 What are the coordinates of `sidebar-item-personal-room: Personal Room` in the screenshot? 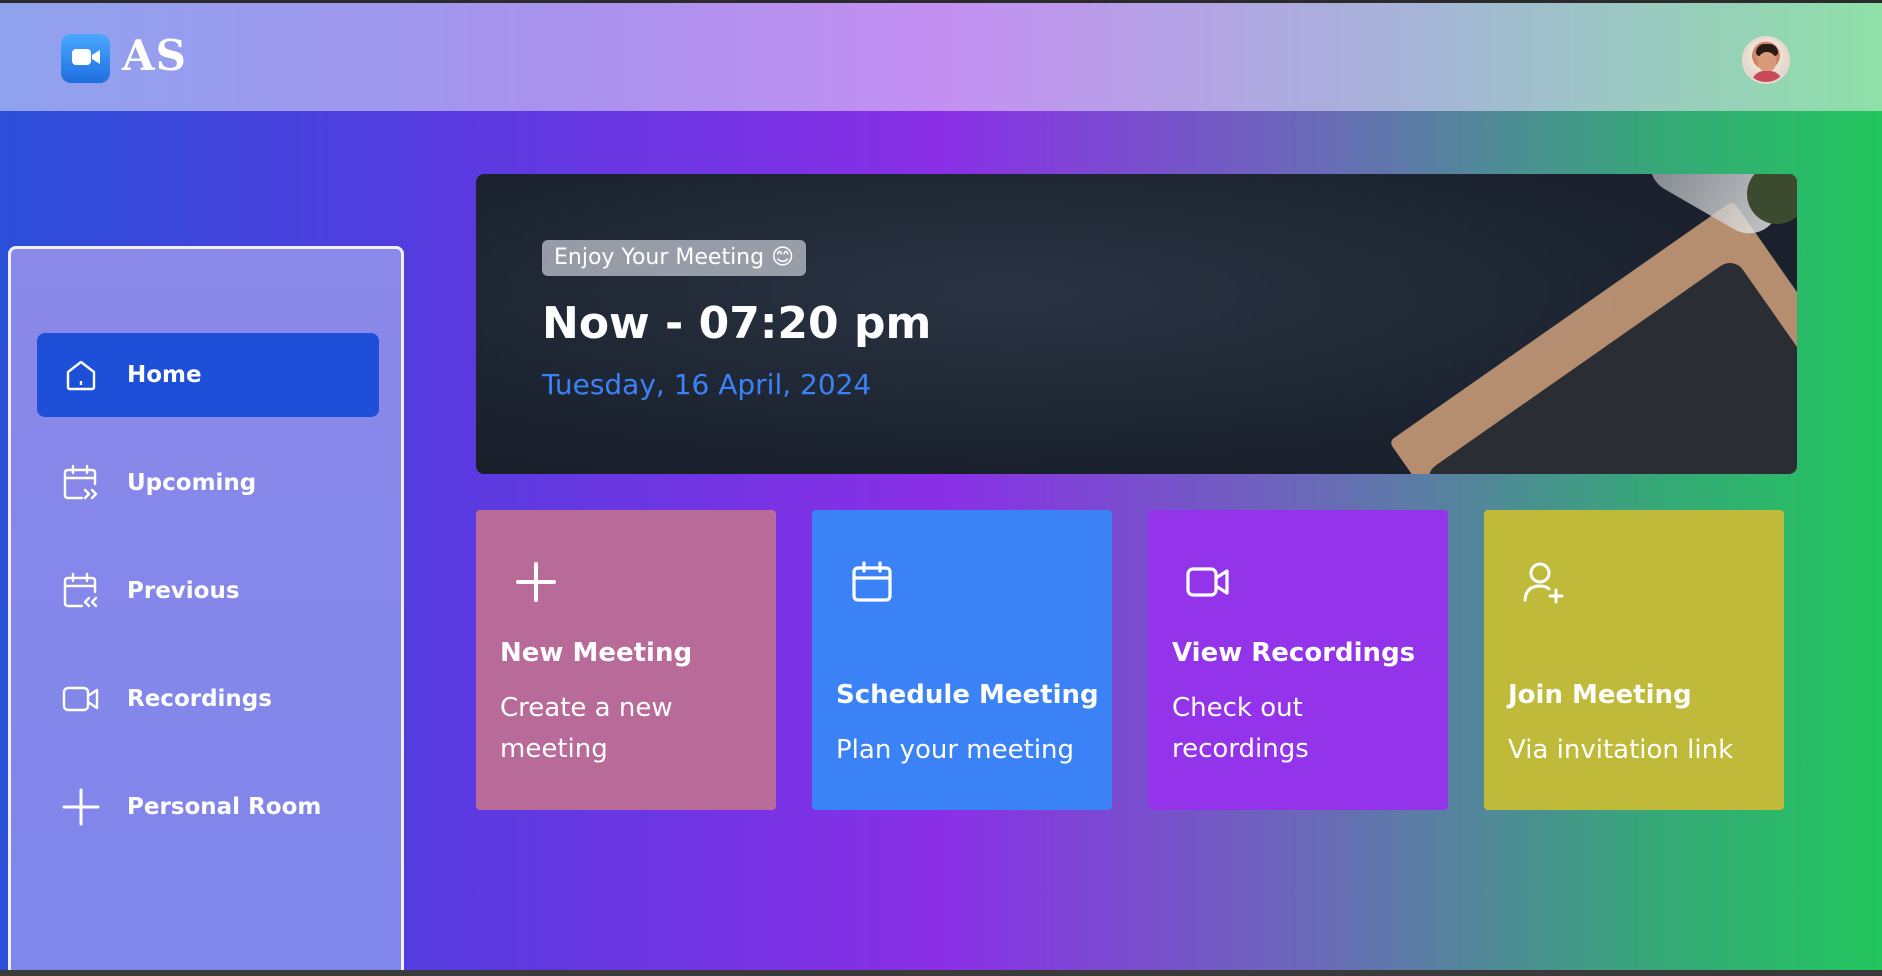 It's located at (208, 807).